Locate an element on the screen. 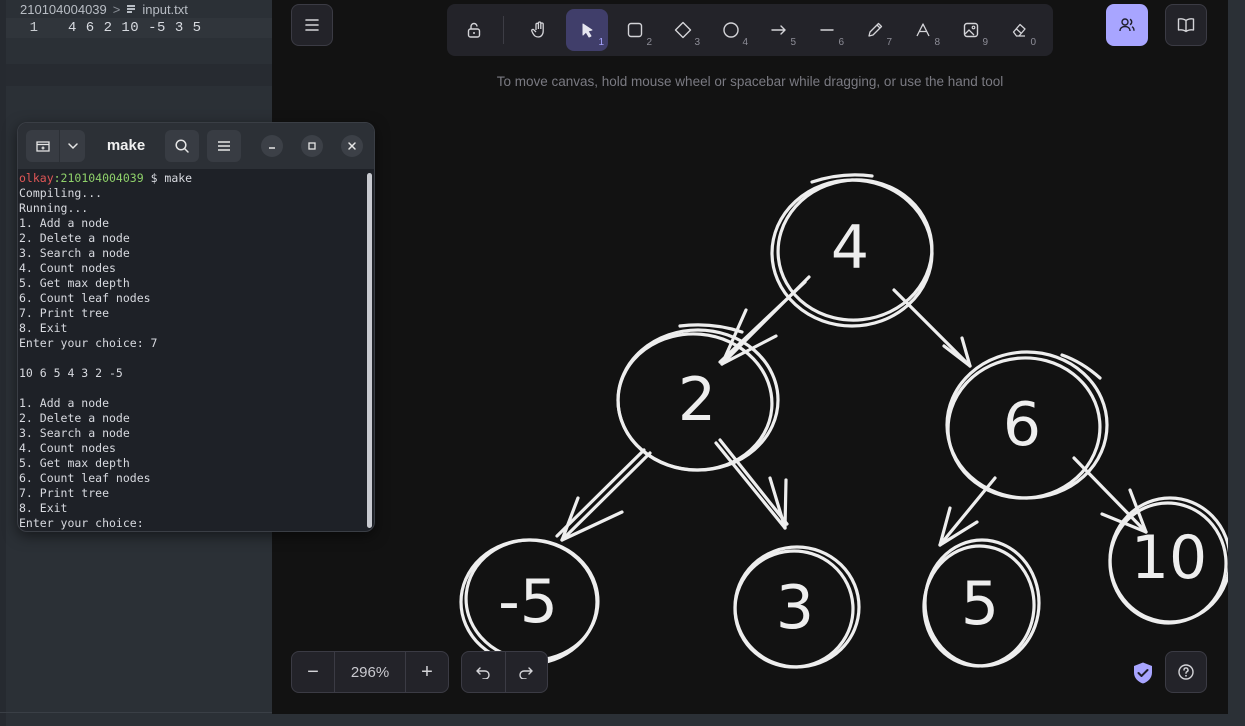 This screenshot has width=1245, height=726. tool-arrow: 5 is located at coordinates (779, 30).